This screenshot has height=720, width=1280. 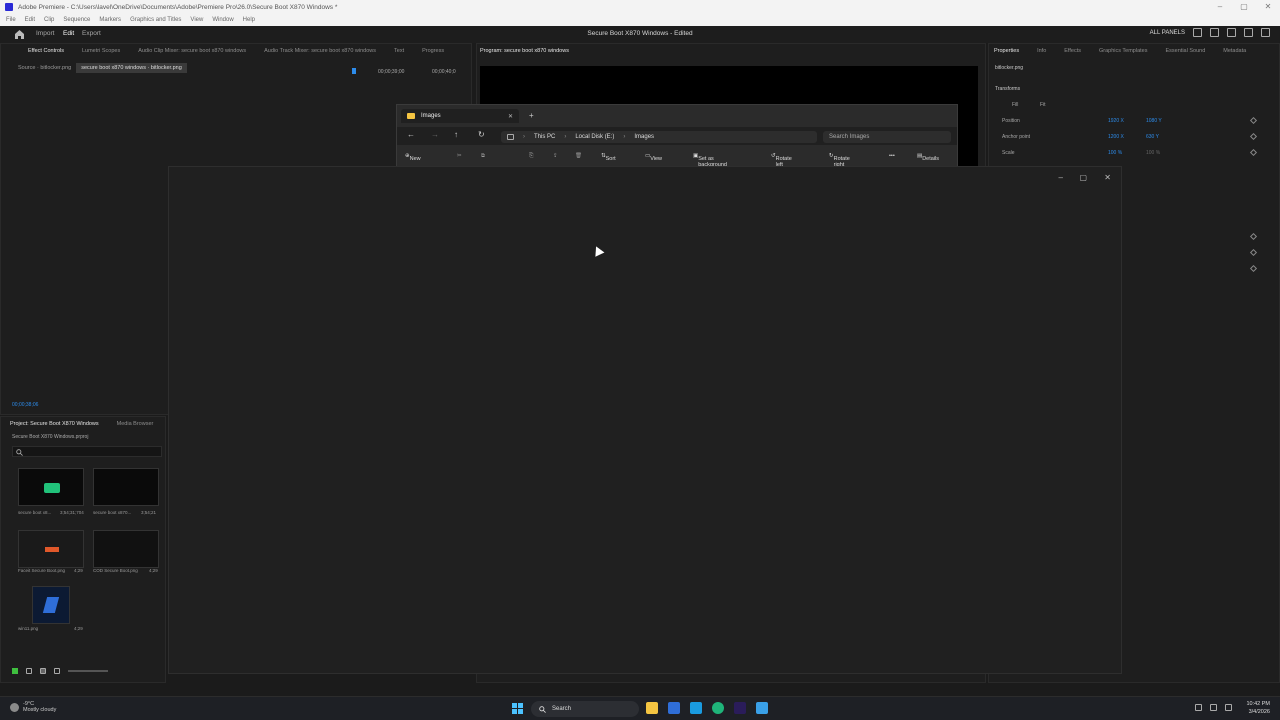 What do you see at coordinates (892, 156) in the screenshot?
I see `more-options-icon: •••` at bounding box center [892, 156].